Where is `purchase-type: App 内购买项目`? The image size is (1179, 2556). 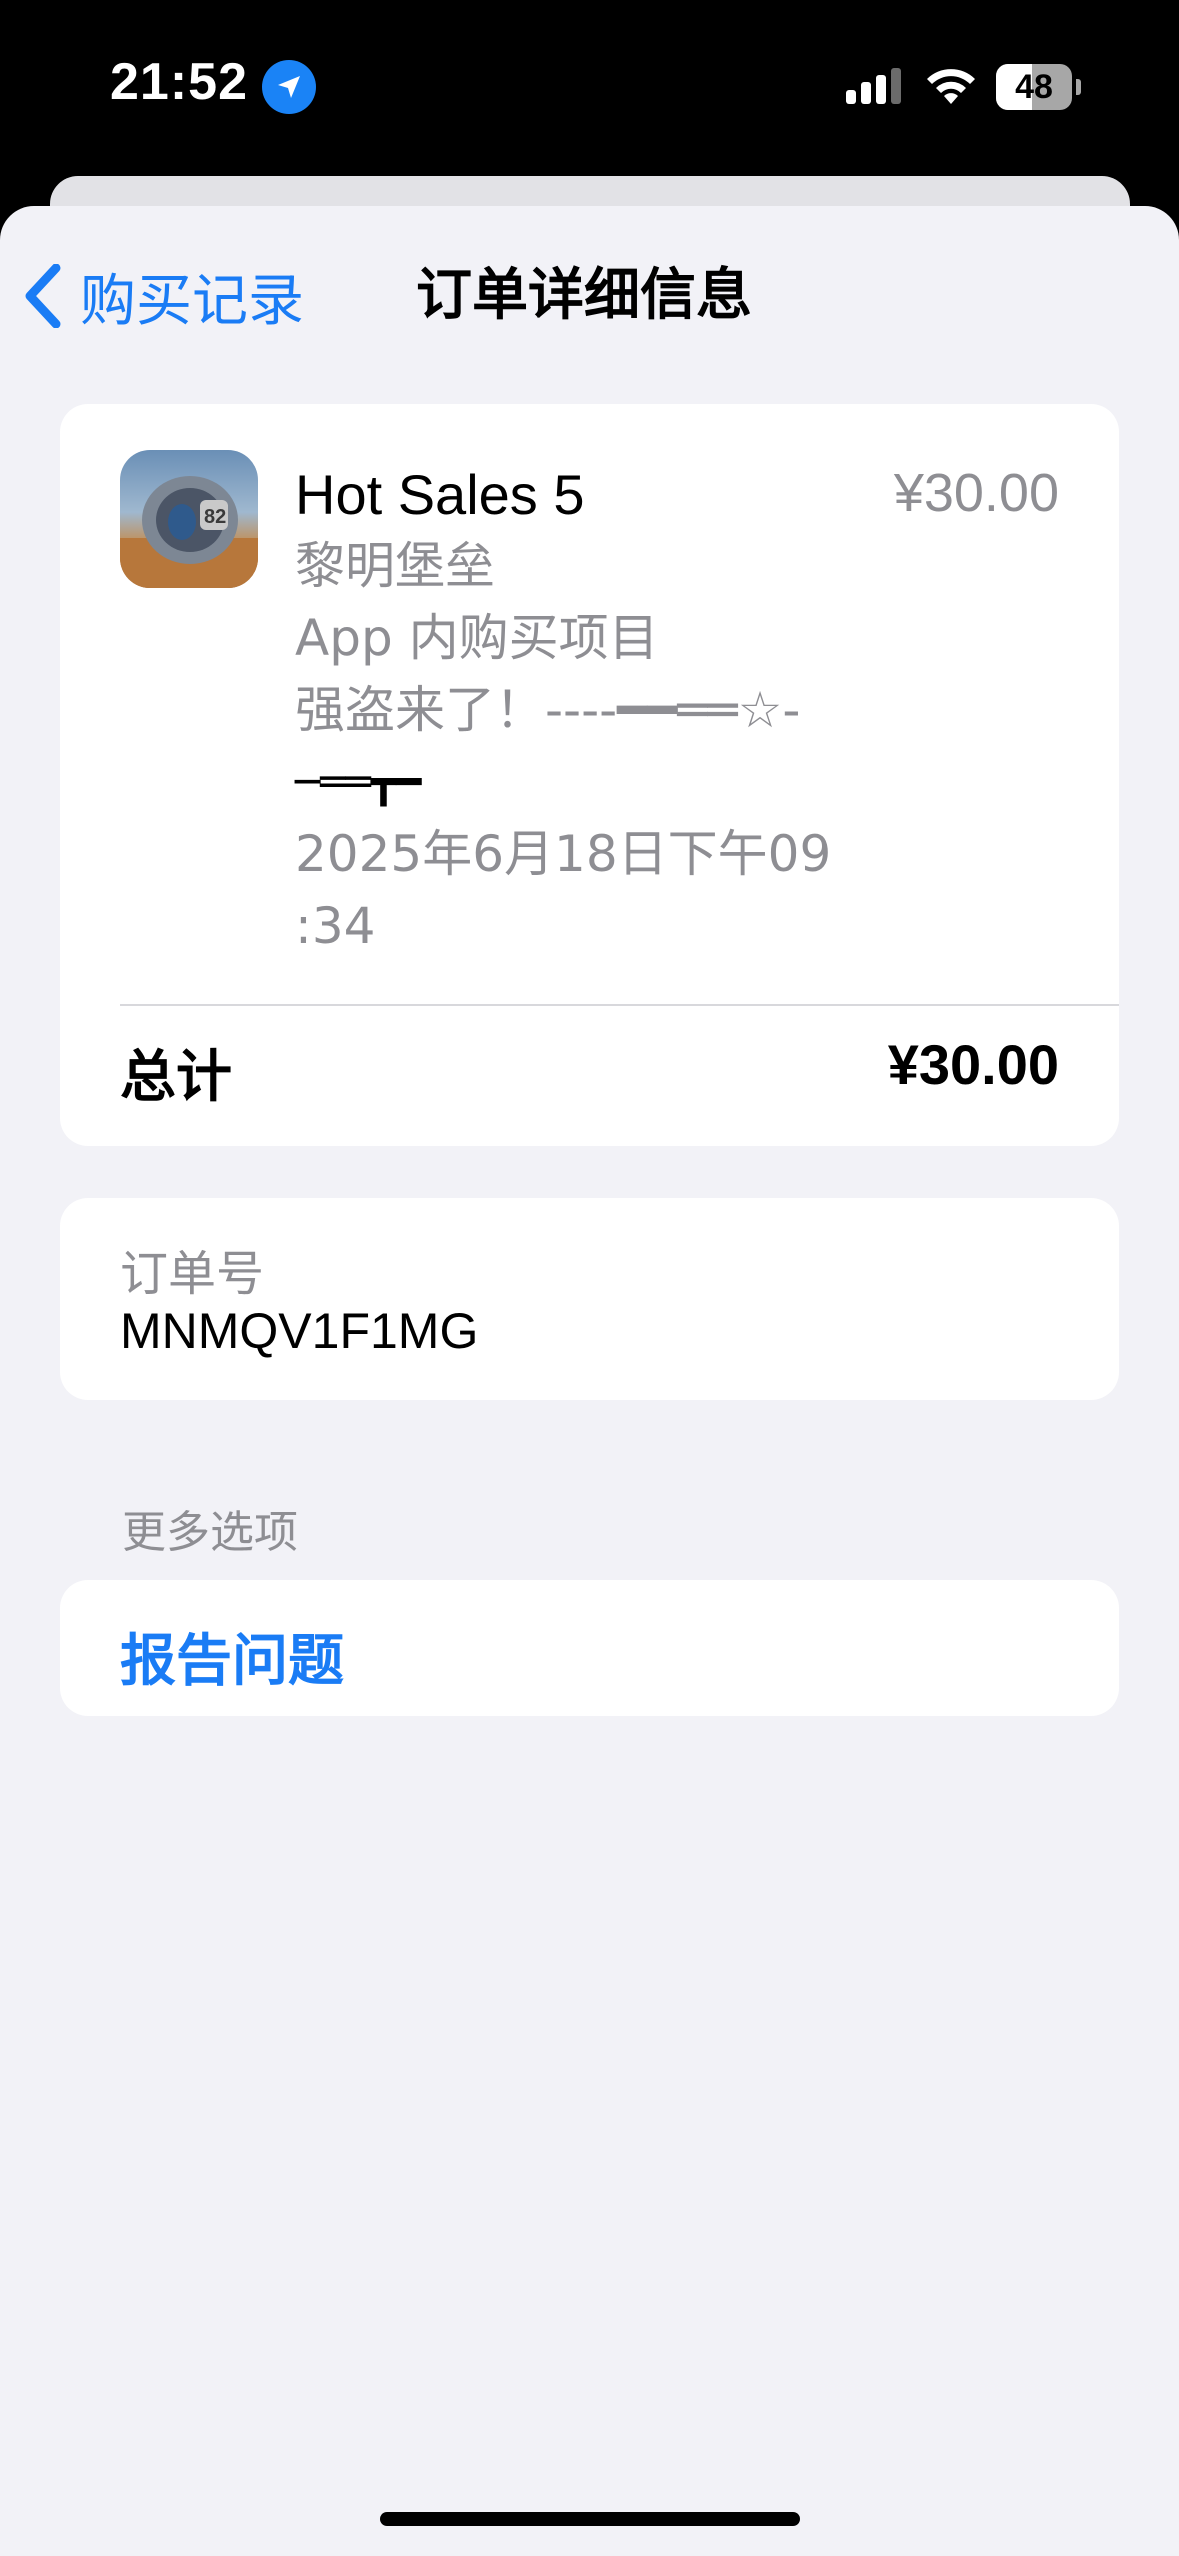 purchase-type: App 内购买项目 is located at coordinates (477, 638).